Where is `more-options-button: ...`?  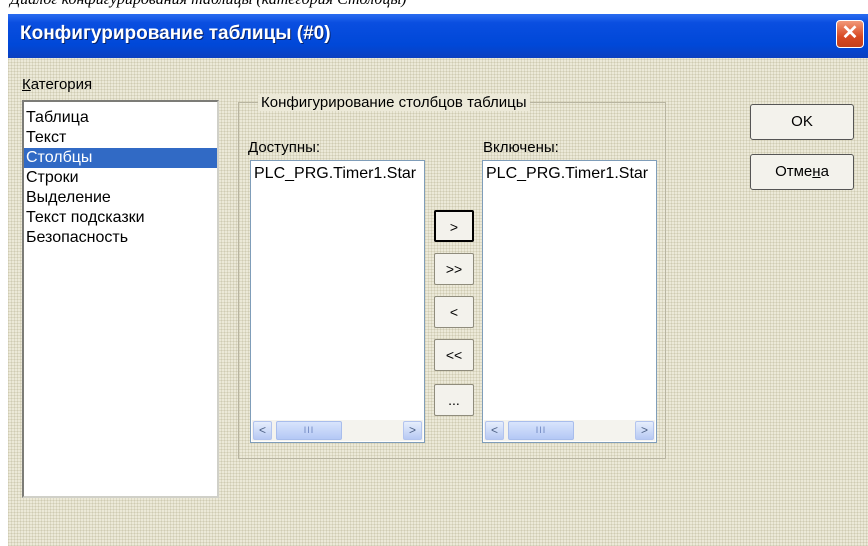 more-options-button: ... is located at coordinates (454, 400).